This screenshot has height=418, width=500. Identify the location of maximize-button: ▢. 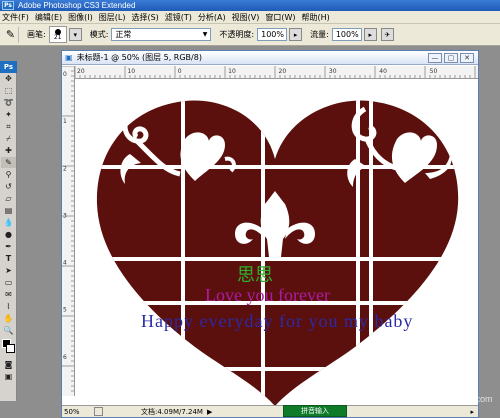
(451, 57).